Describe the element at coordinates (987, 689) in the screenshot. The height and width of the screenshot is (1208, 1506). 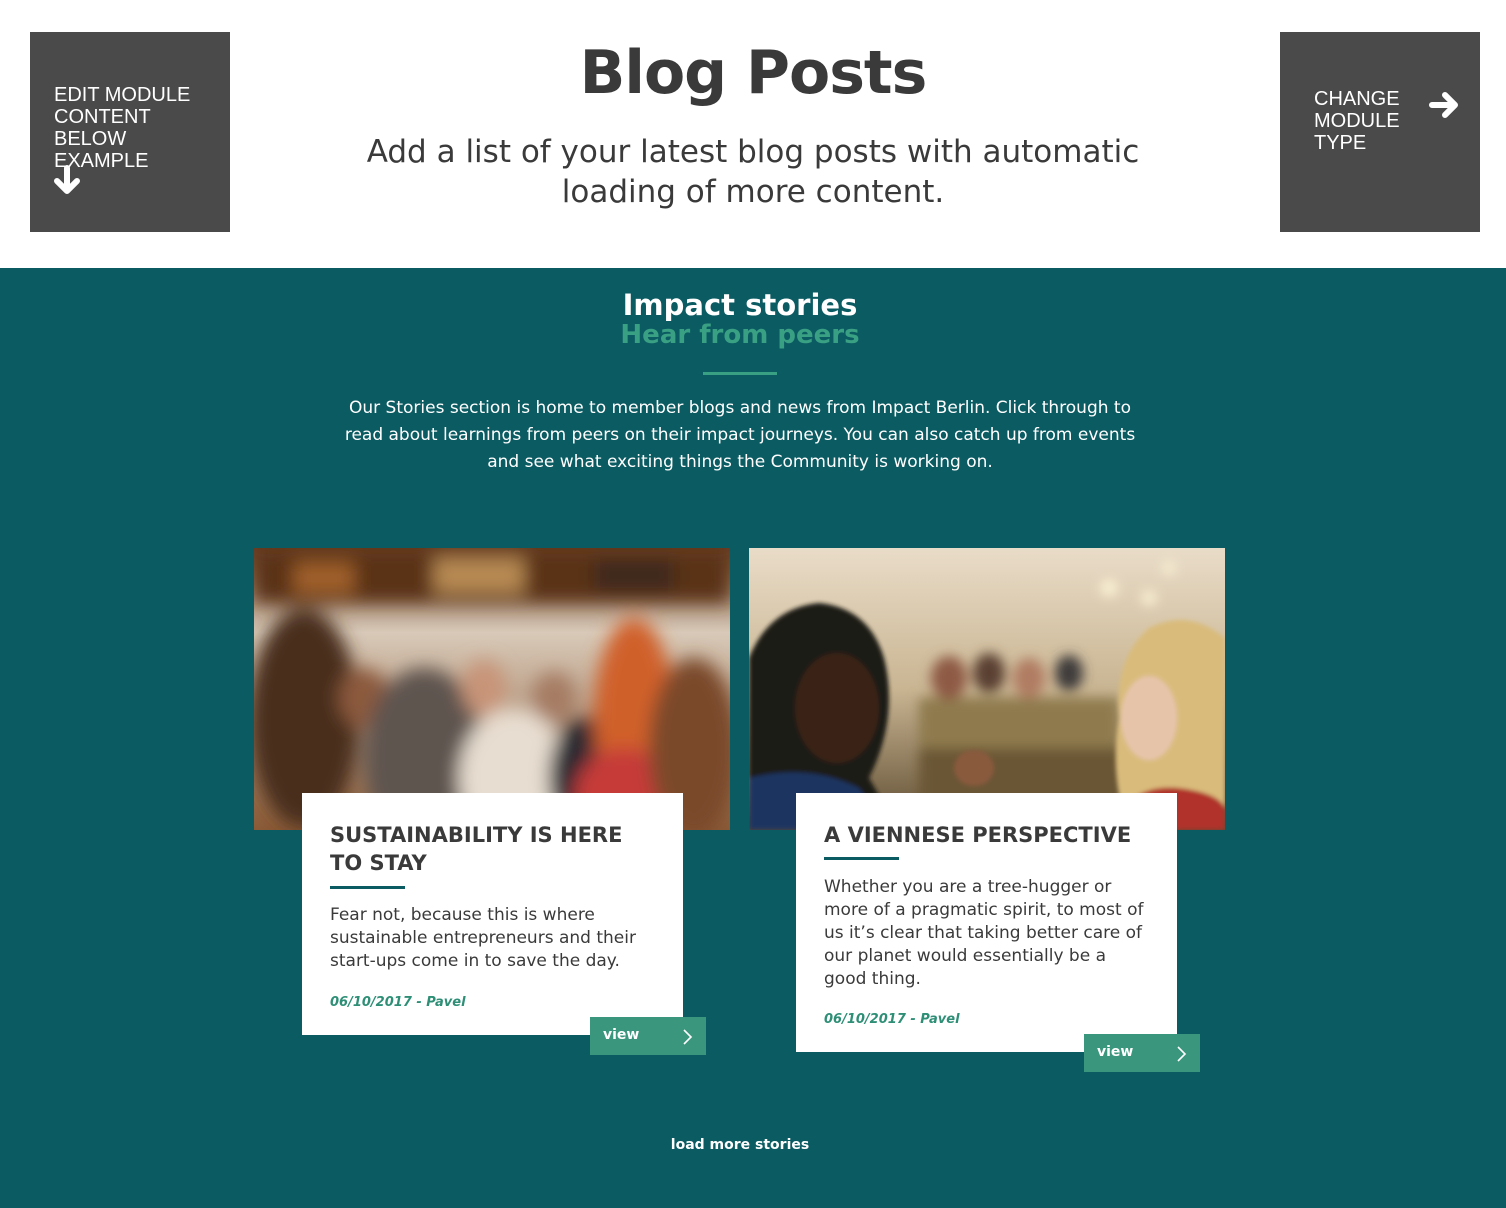
I see `post-image-conversation` at that location.